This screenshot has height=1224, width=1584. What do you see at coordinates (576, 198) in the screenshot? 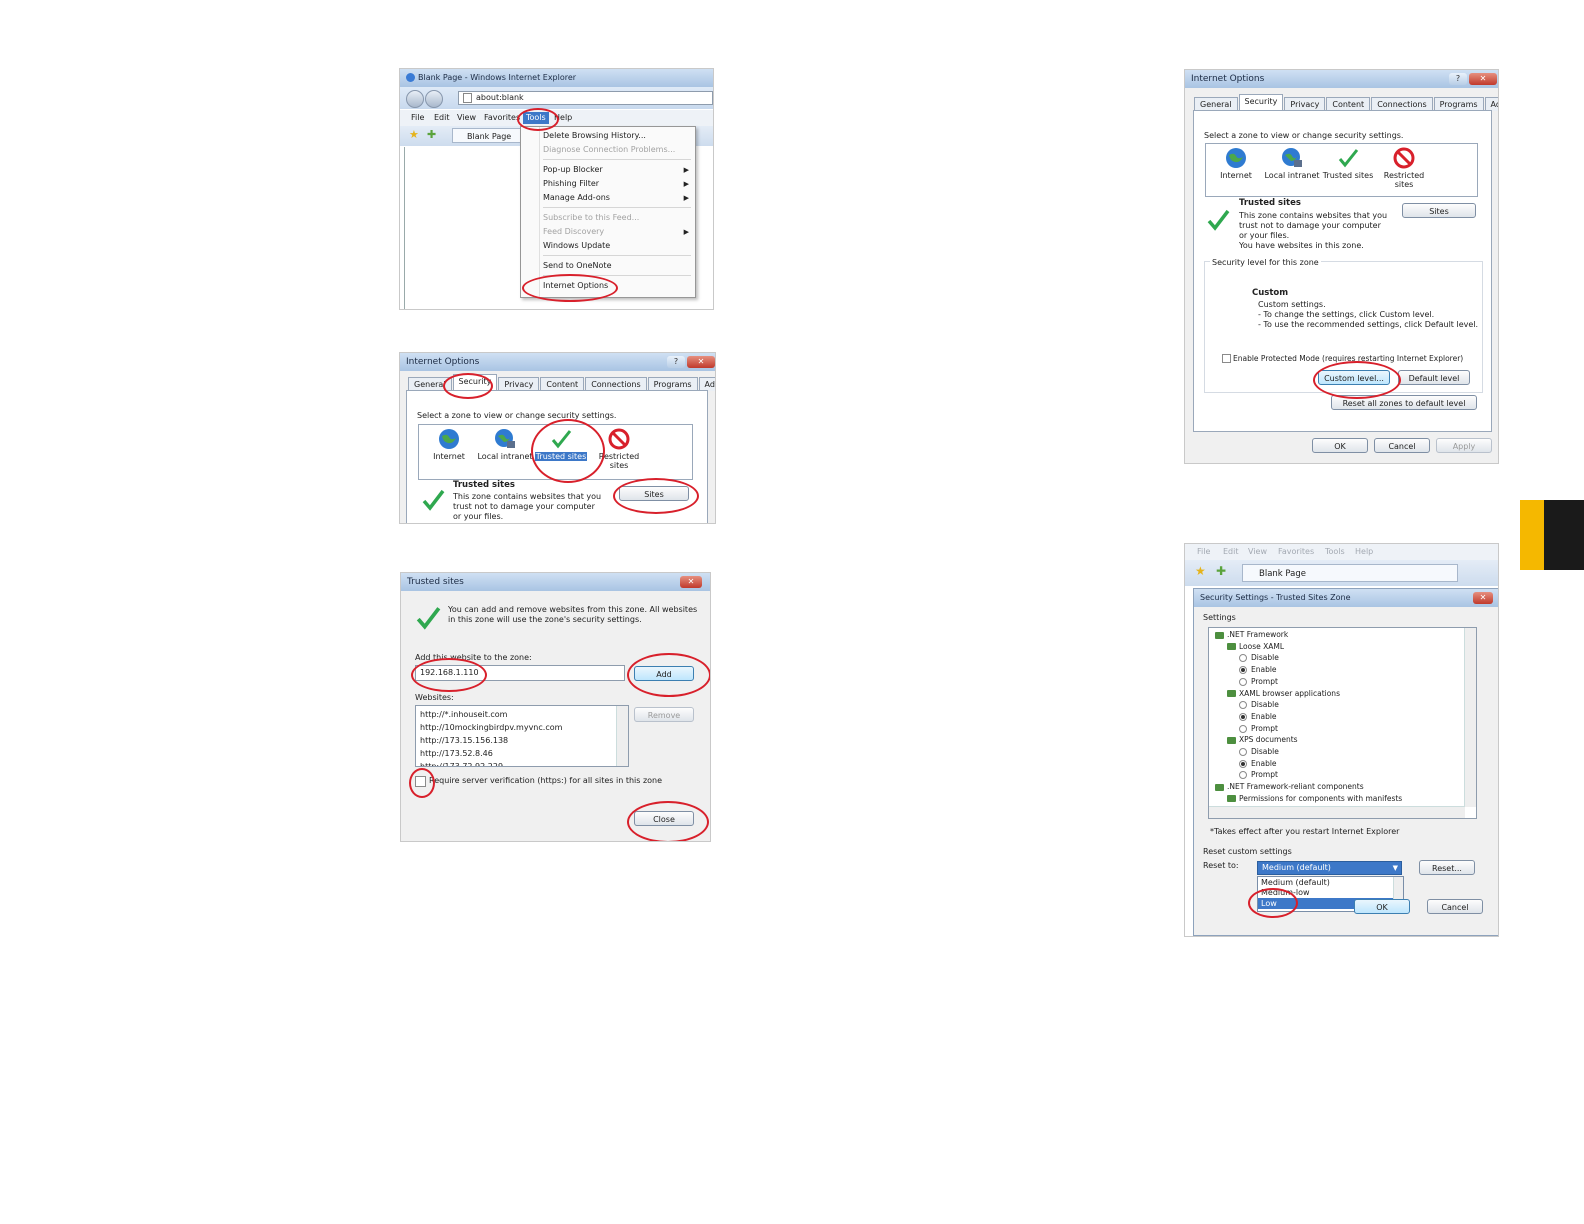
I see `tools-menu-item: Manage Add-ons` at bounding box center [576, 198].